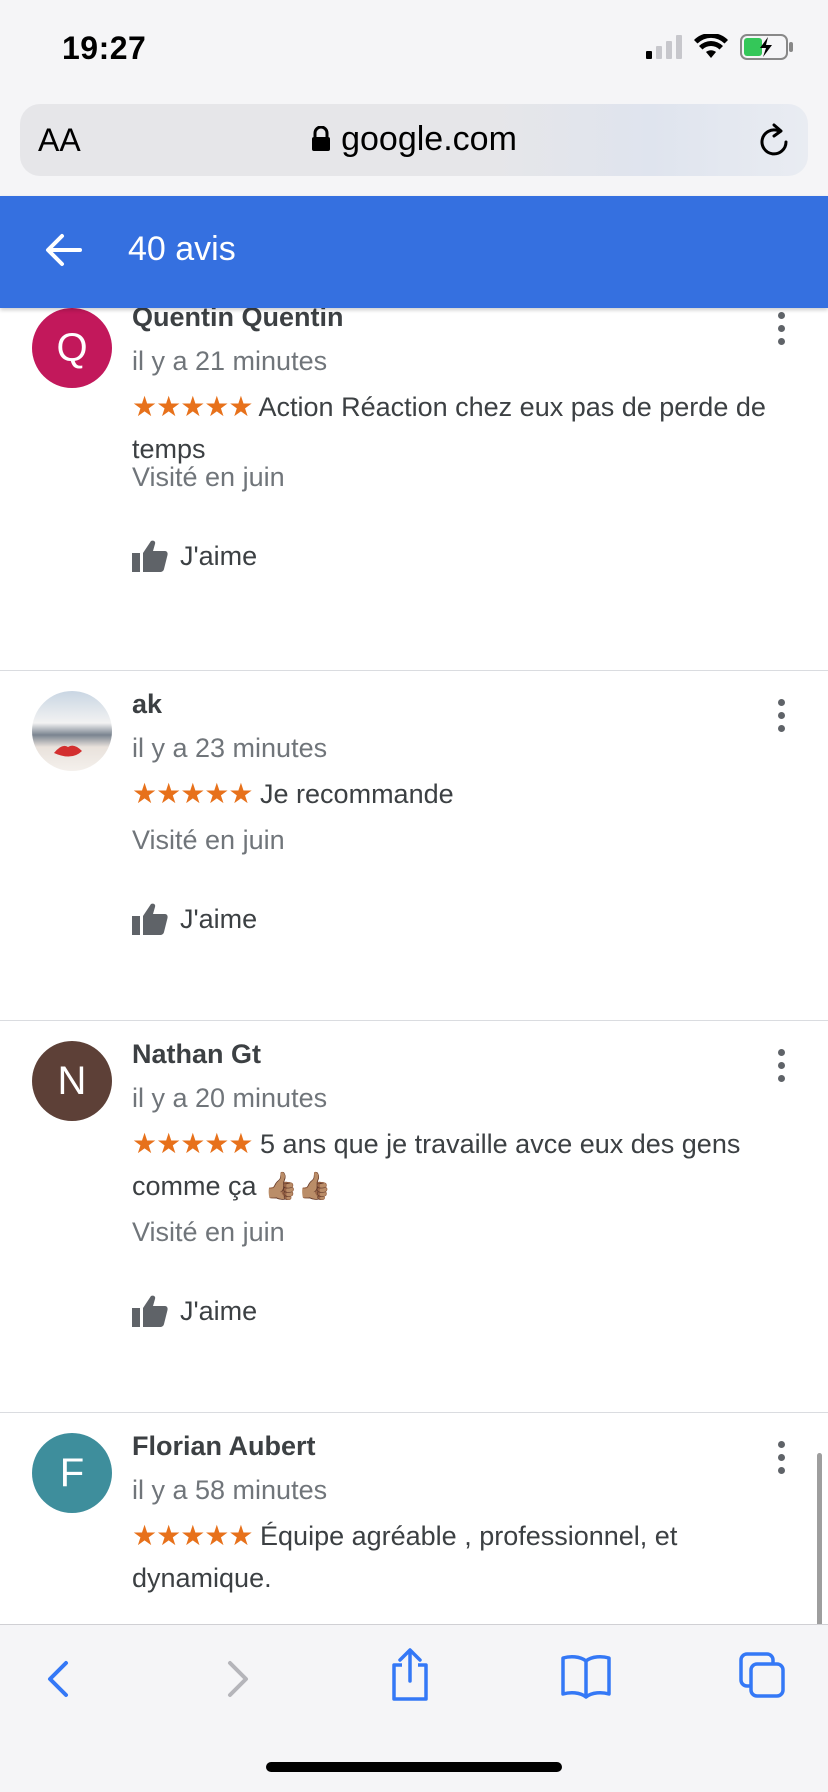  I want to click on url-display: google.com, so click(414, 139).